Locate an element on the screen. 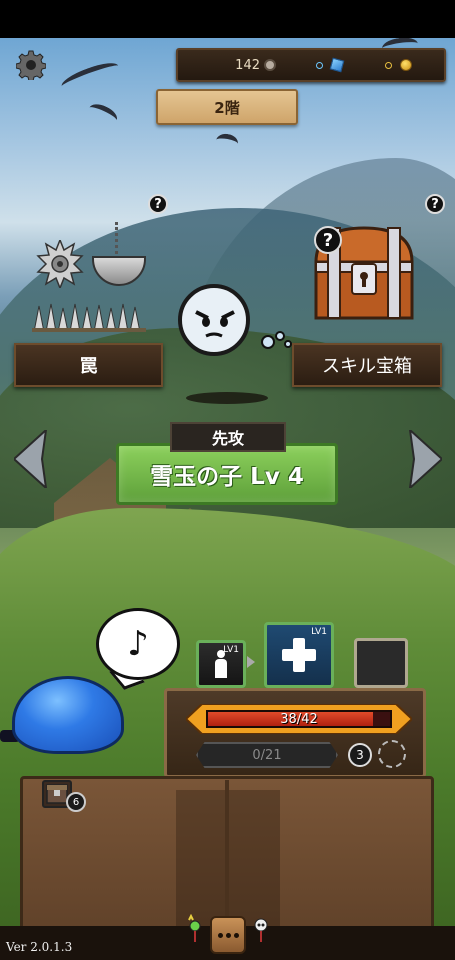  medal-icon is located at coordinates (270, 65).